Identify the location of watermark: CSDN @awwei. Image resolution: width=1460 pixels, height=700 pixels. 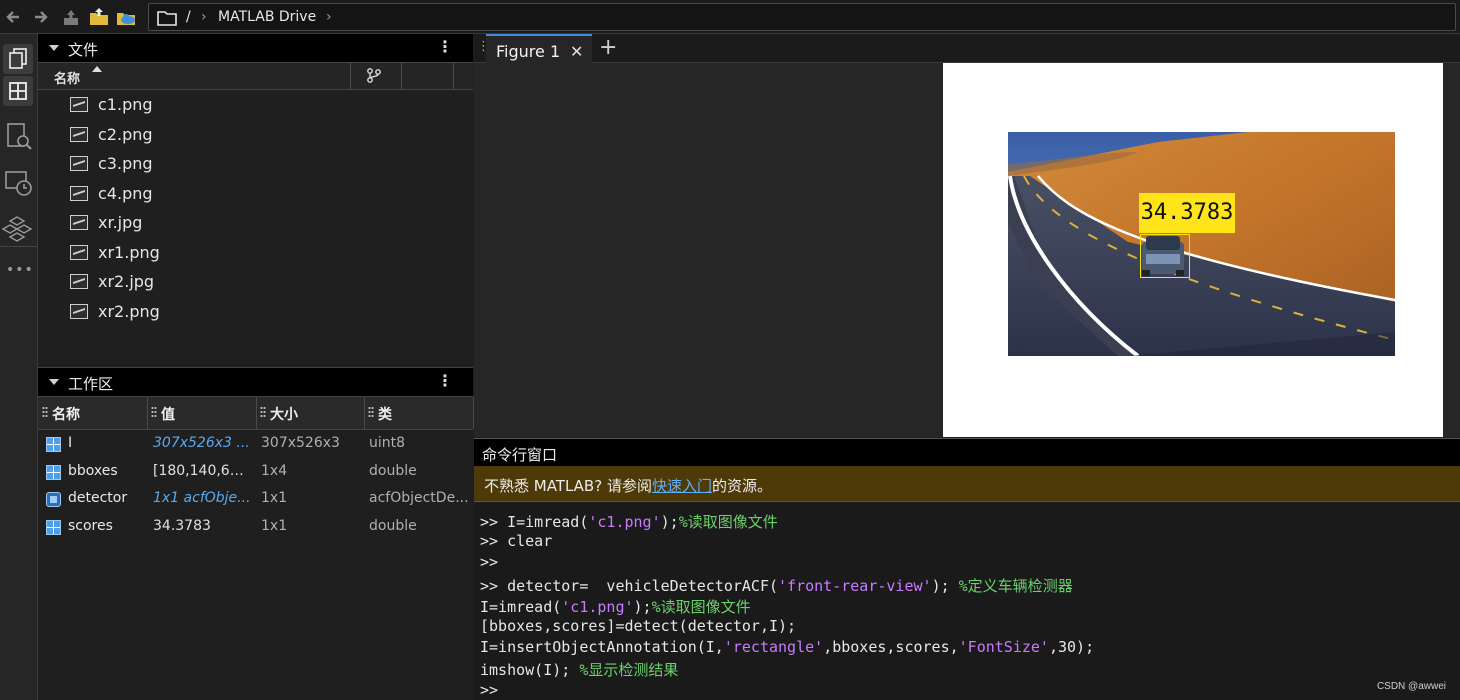
(1411, 686).